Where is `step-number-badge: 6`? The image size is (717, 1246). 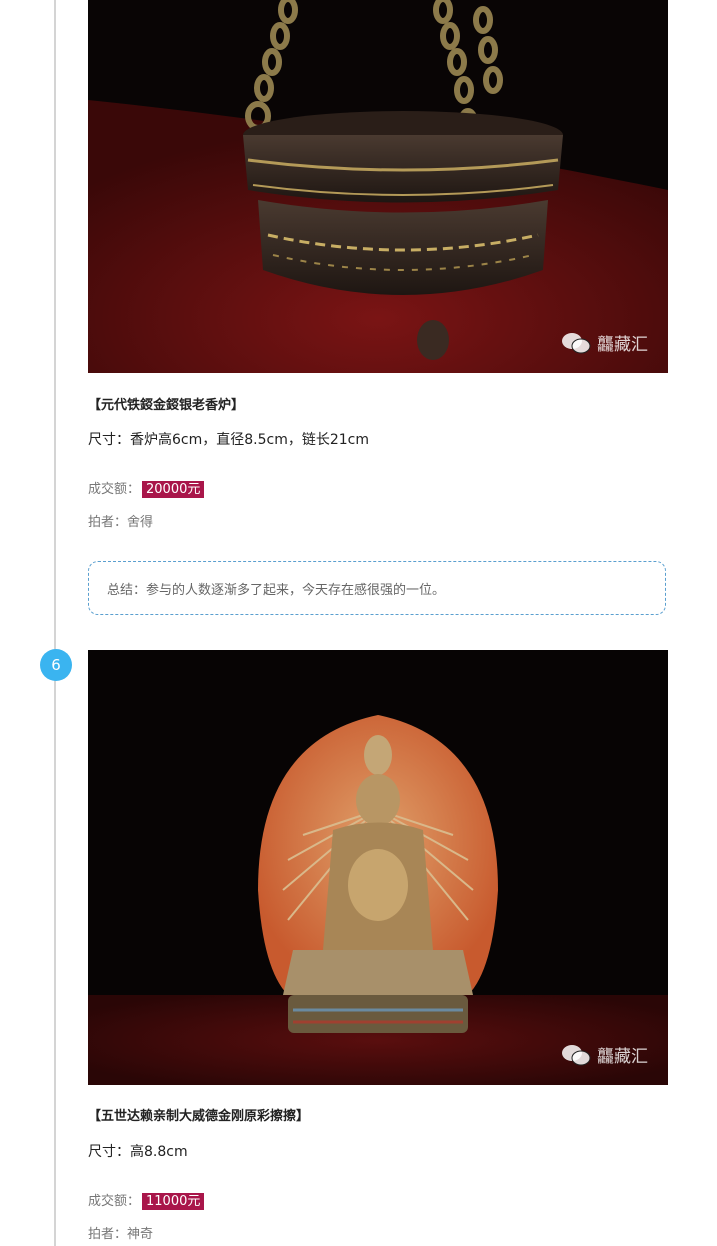 step-number-badge: 6 is located at coordinates (56, 665).